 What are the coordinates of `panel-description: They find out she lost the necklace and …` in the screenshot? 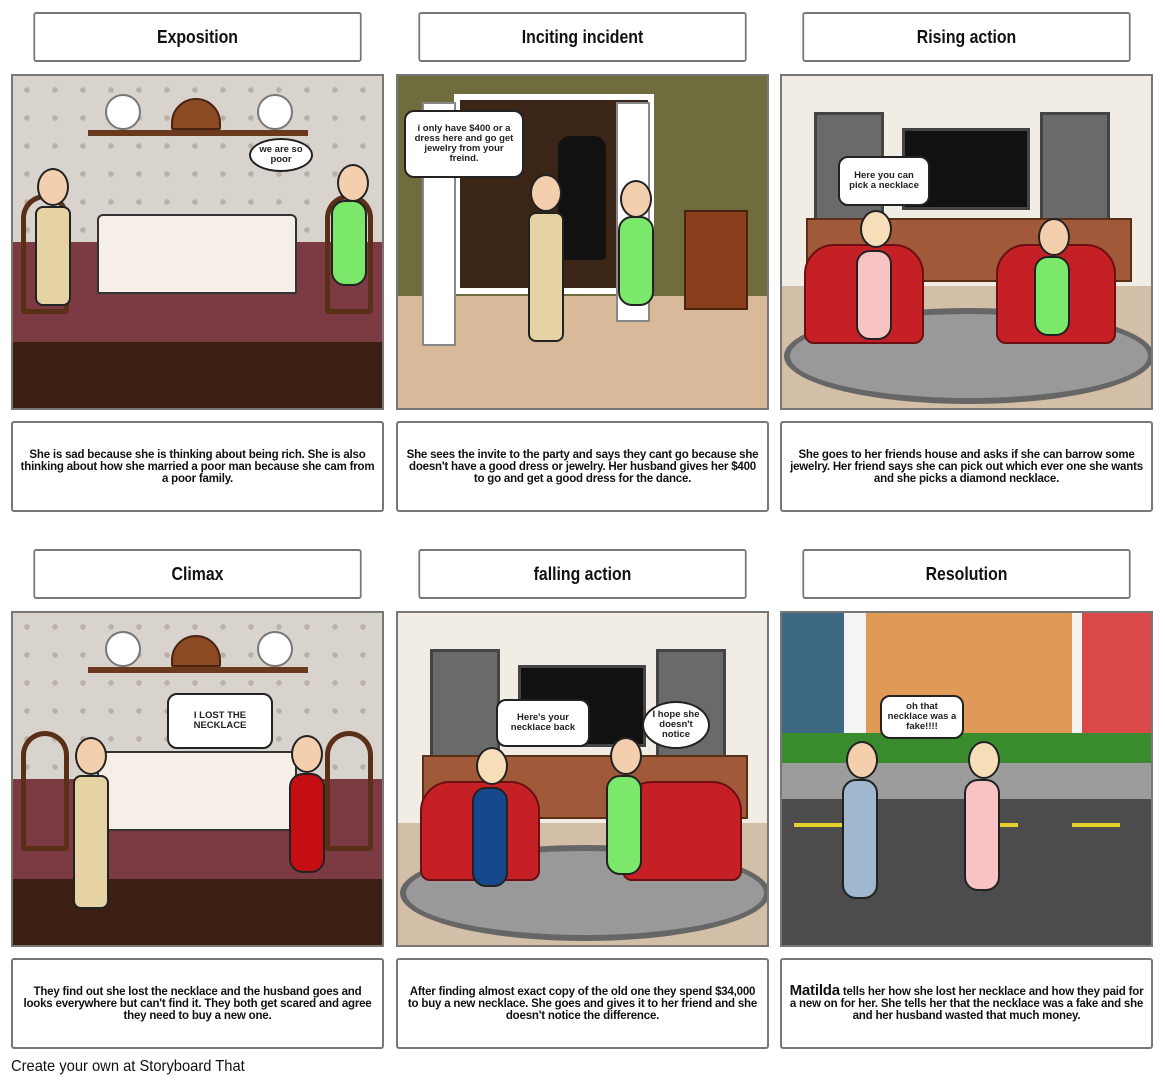 It's located at (197, 1003).